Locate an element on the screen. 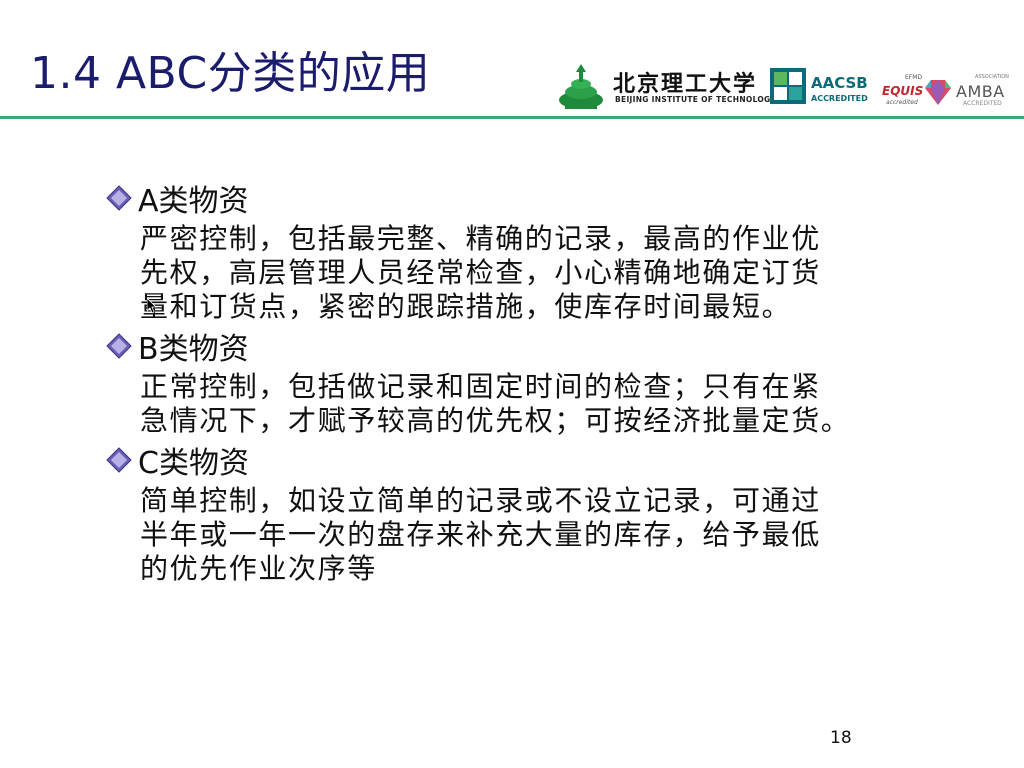 The width and height of the screenshot is (1024, 768). bullet-heading-text: A类物资 is located at coordinates (193, 201).